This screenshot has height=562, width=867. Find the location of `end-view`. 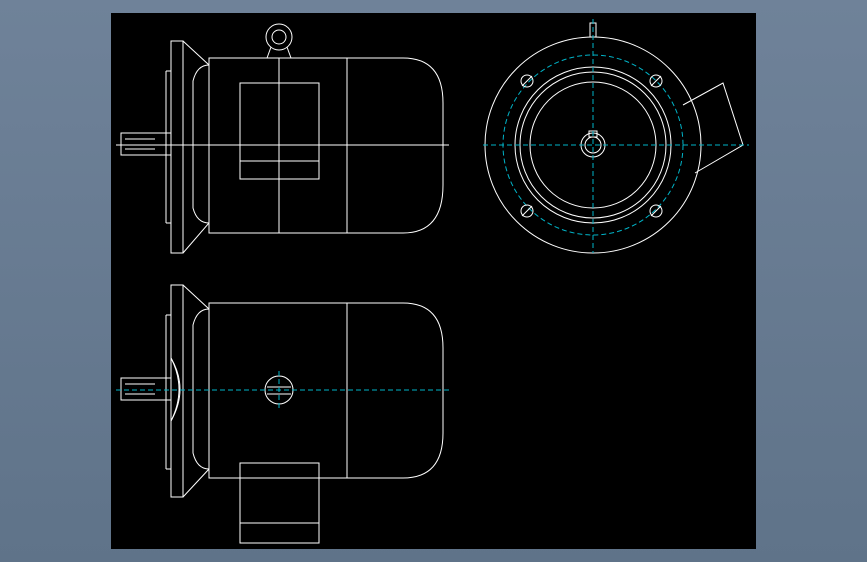

end-view is located at coordinates (616, 136).